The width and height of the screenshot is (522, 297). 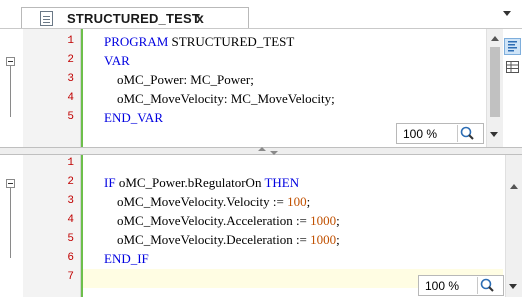 What do you see at coordinates (46, 18) in the screenshot?
I see `document-icon` at bounding box center [46, 18].